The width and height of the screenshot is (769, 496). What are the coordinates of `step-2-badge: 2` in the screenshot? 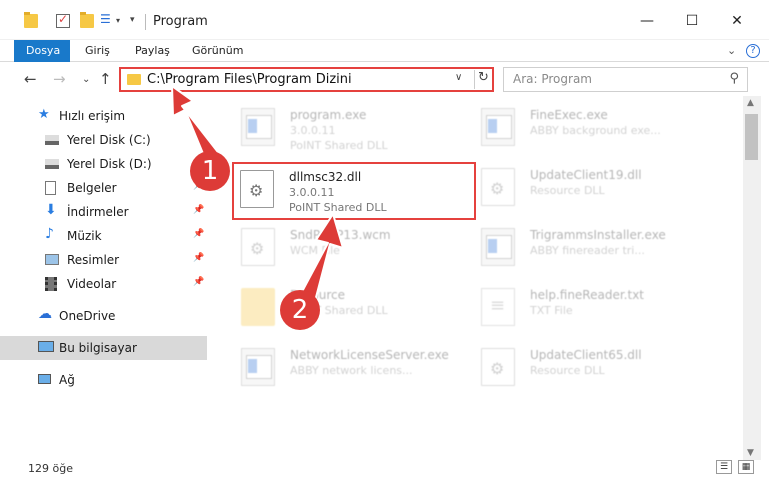 It's located at (300, 310).